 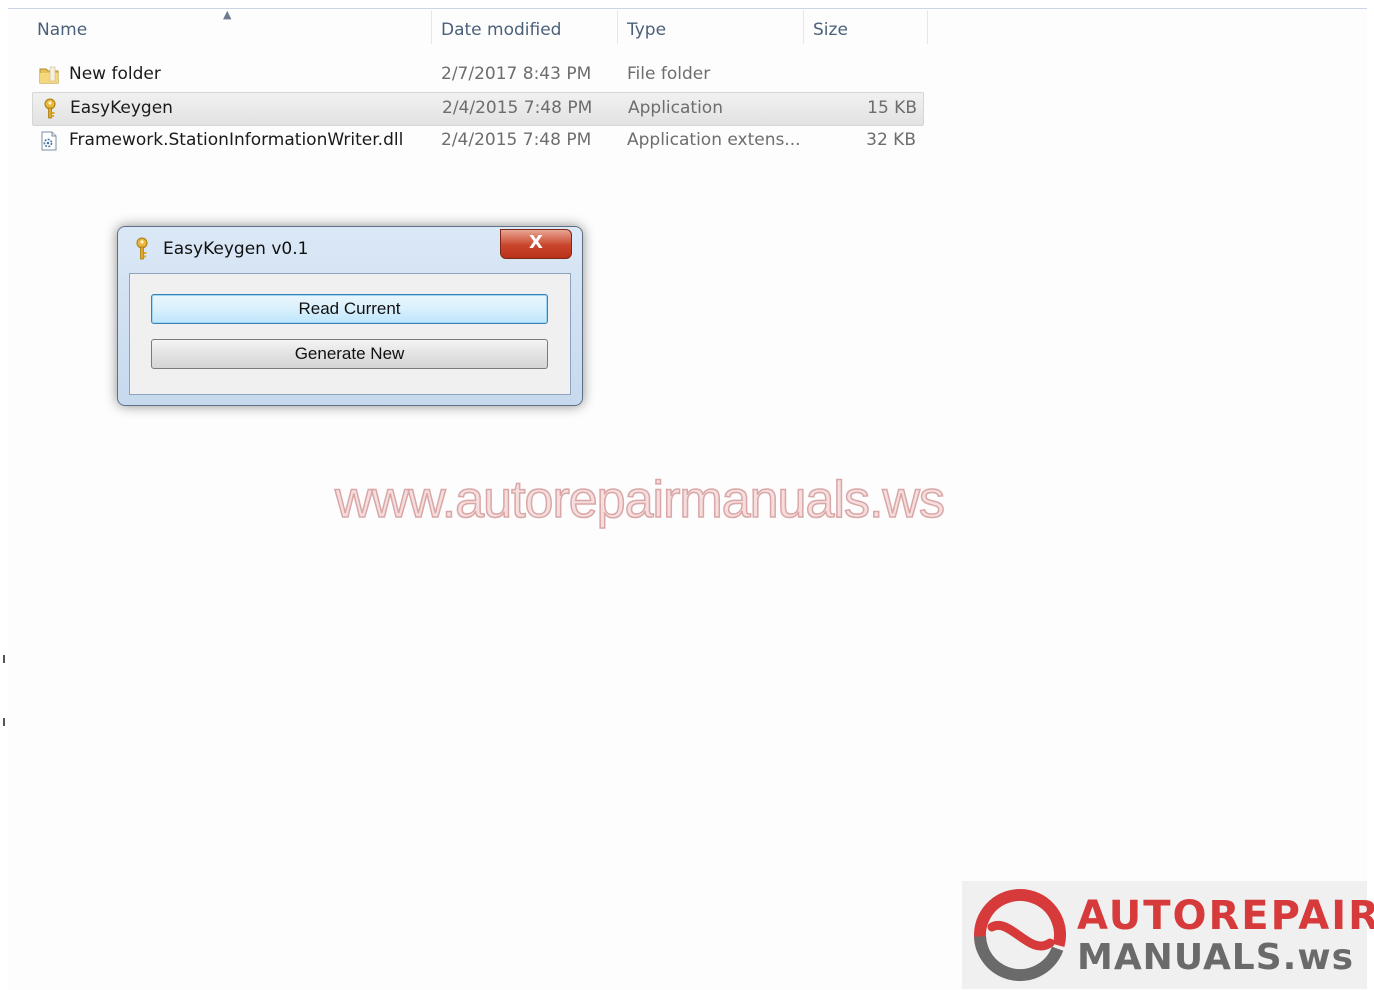 What do you see at coordinates (501, 30) in the screenshot?
I see `column-header-date-modified: Date modified` at bounding box center [501, 30].